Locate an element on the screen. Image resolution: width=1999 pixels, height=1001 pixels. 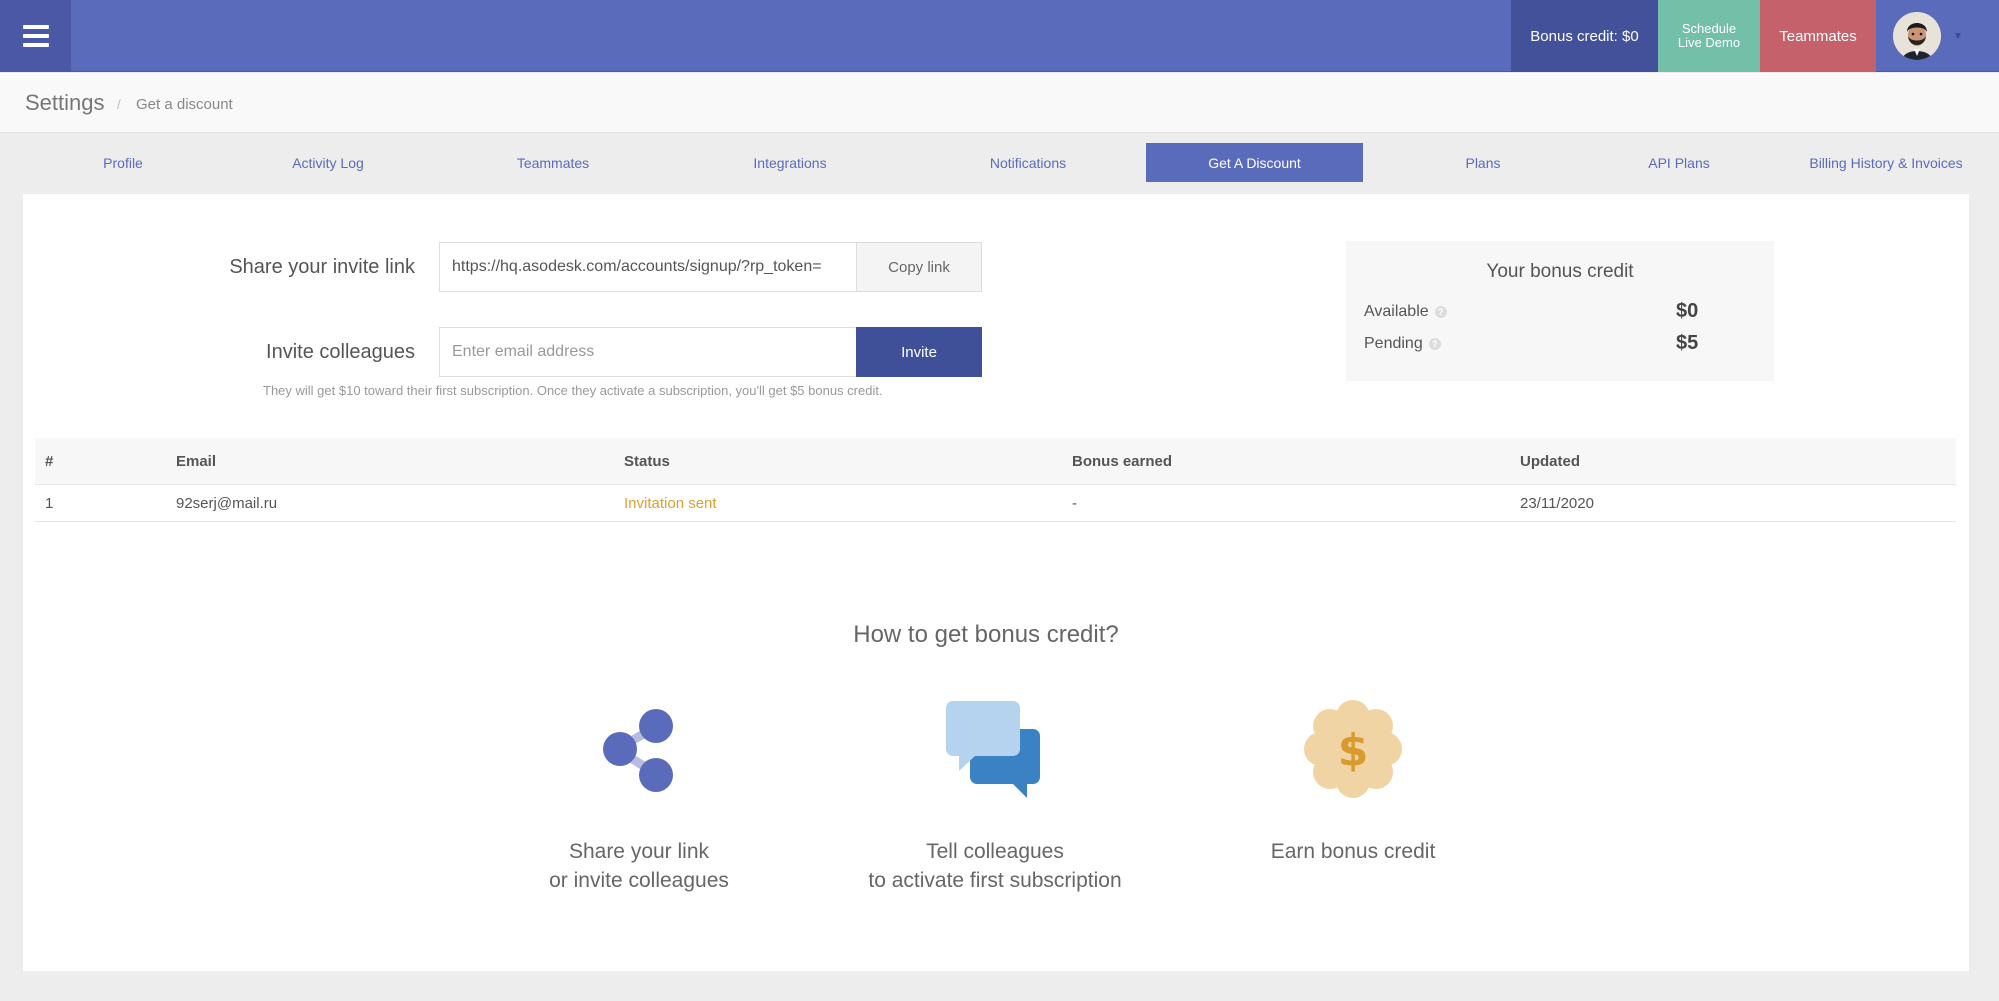
breadcrumb: Settings / Get a discount is located at coordinates (999, 103).